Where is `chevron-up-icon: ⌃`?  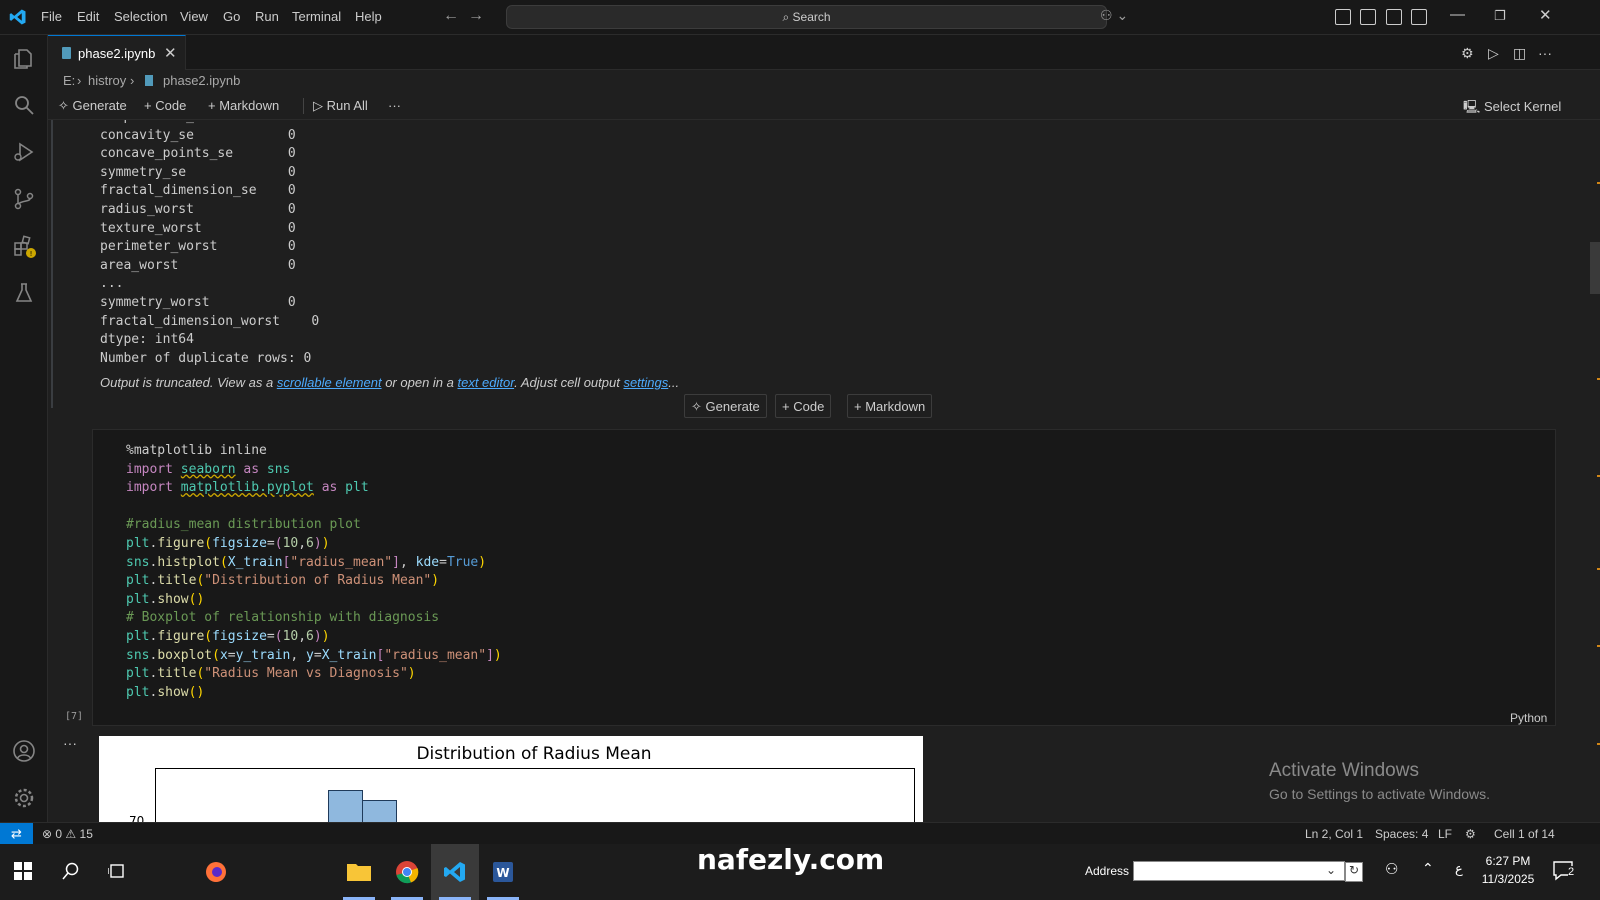 chevron-up-icon: ⌃ is located at coordinates (1428, 868).